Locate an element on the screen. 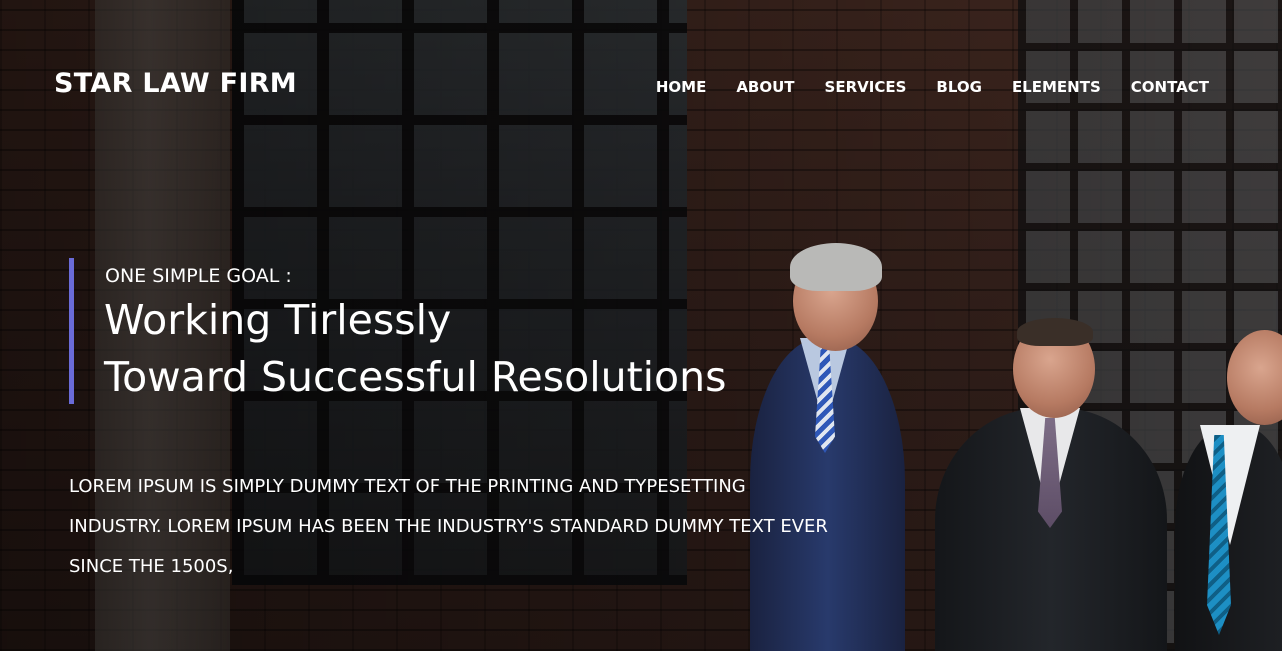  nav-item-contact: CONTACT is located at coordinates (1170, 87).